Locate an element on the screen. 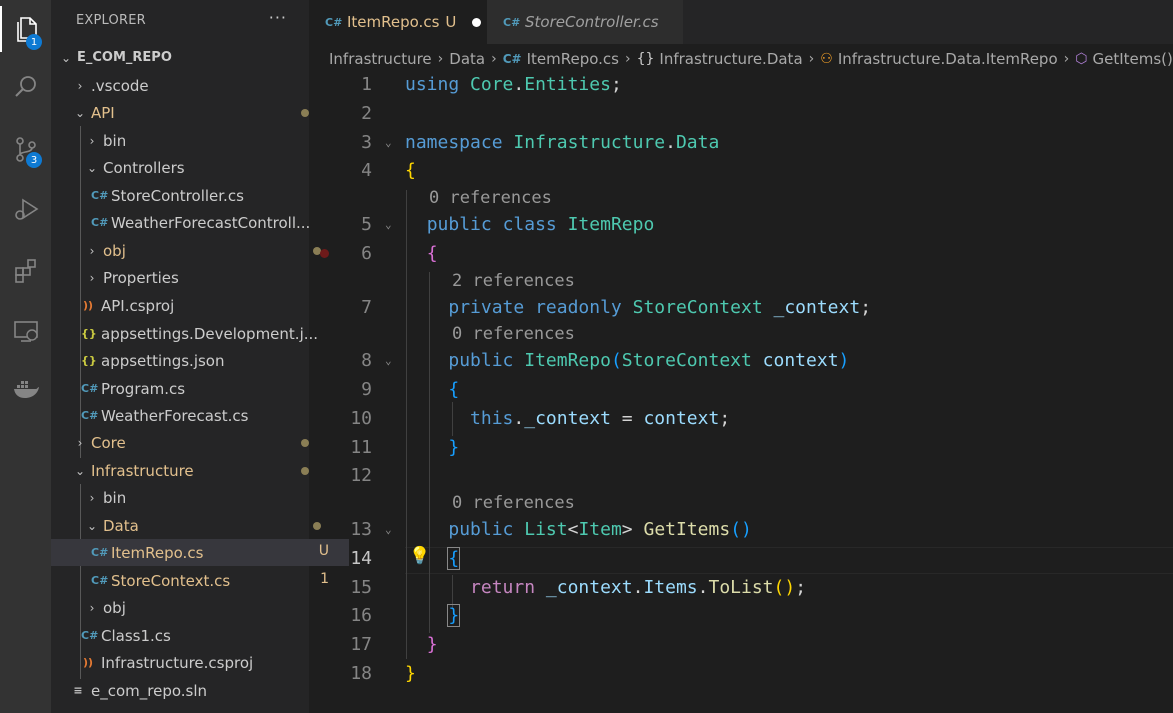  tree-label: Core is located at coordinates (108, 442).